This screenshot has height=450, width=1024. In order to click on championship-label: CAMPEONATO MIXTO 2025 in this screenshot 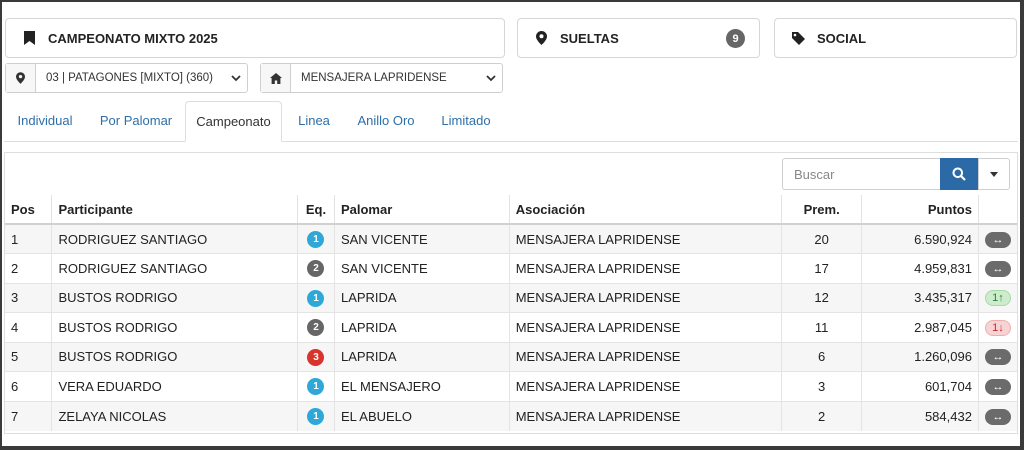, I will do `click(133, 38)`.